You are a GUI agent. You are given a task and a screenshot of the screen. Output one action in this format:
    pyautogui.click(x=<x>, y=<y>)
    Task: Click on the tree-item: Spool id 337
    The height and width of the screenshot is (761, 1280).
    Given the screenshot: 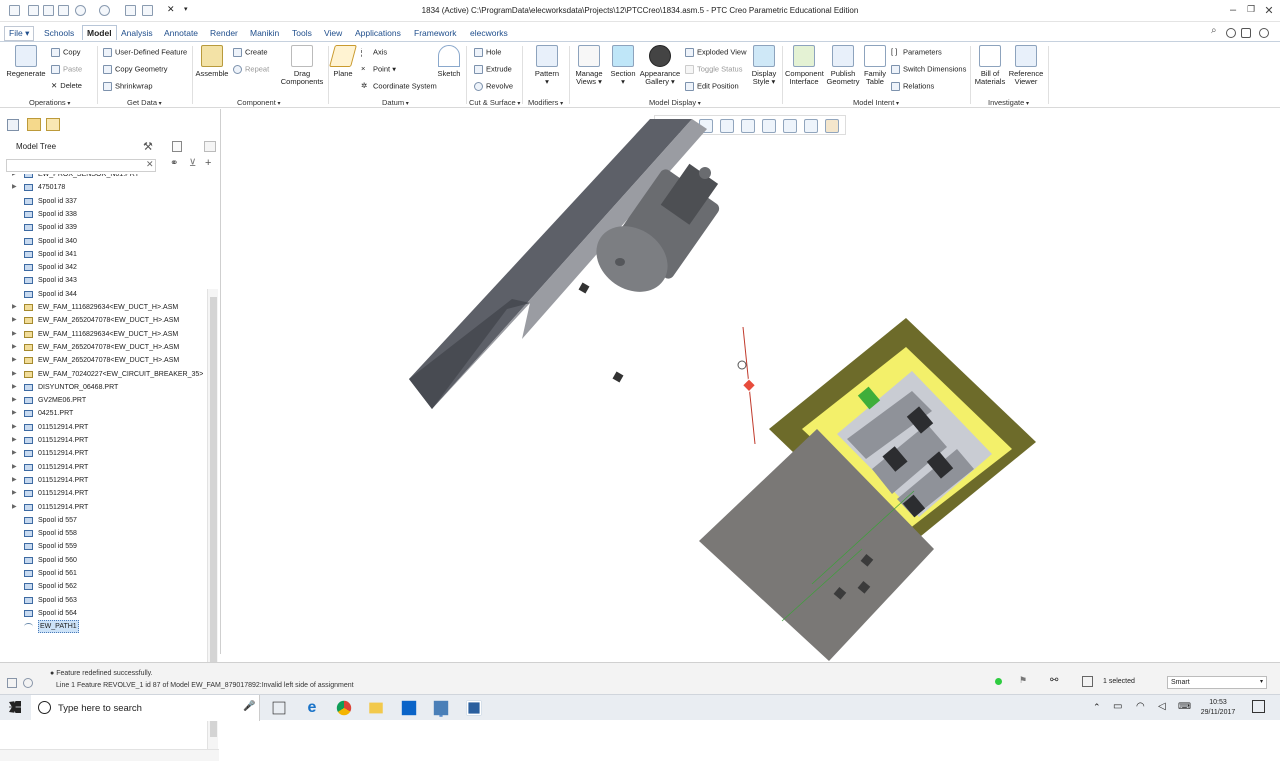 What is the action you would take?
    pyautogui.click(x=103, y=201)
    